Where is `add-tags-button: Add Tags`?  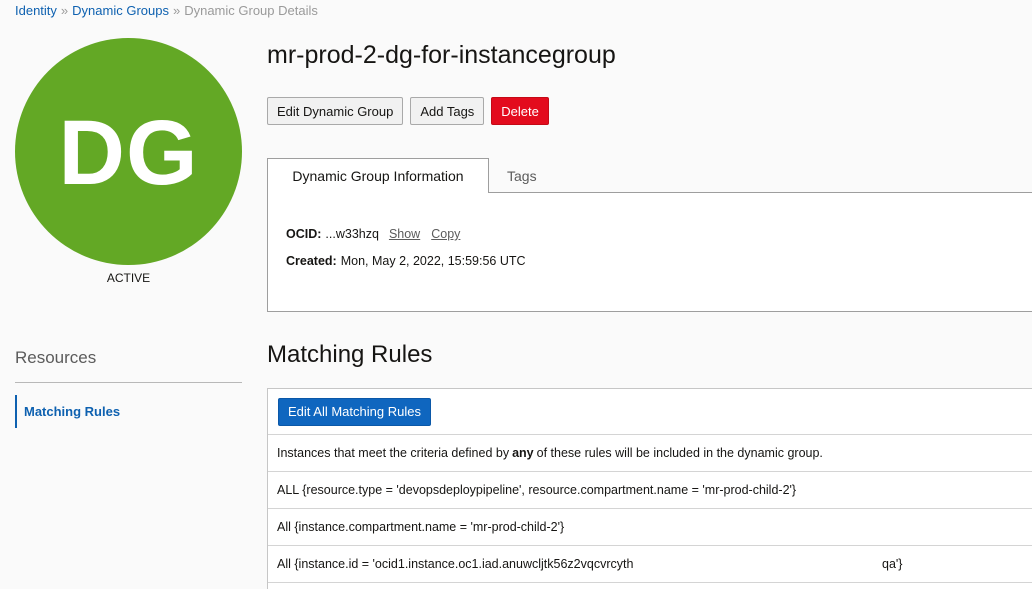
add-tags-button: Add Tags is located at coordinates (447, 111).